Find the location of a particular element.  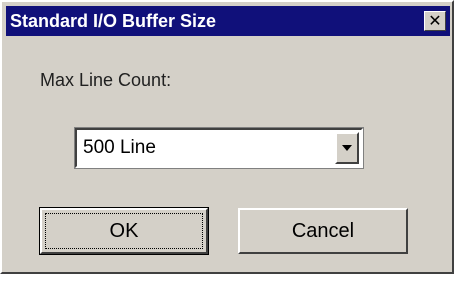

dropdown-button is located at coordinates (347, 148).